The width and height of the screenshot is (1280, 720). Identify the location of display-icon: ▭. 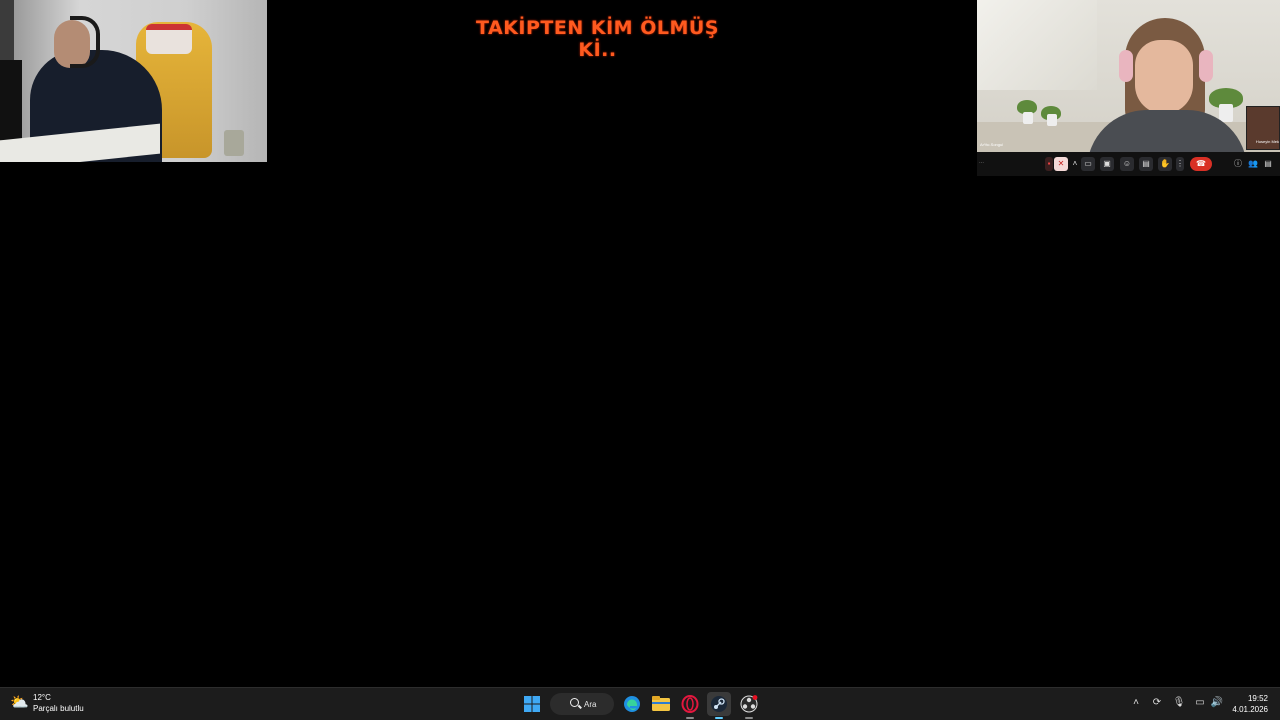
(1200, 703).